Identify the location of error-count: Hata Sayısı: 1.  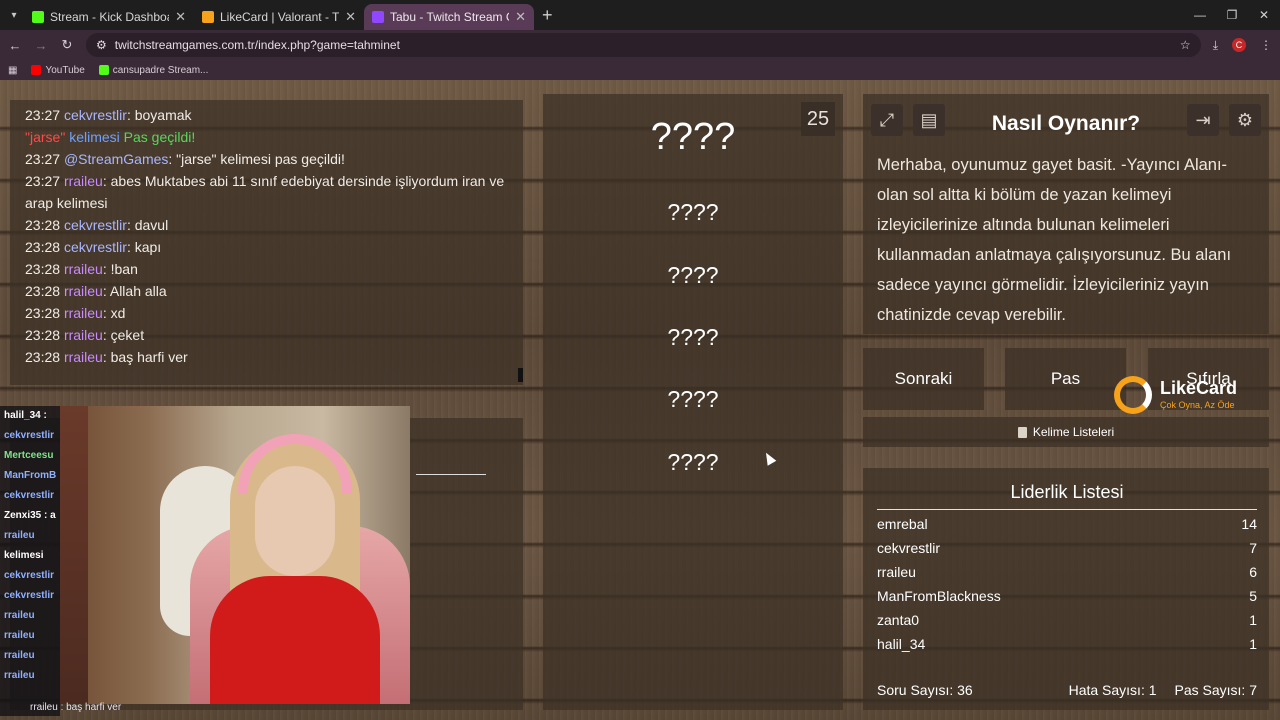
(1112, 690).